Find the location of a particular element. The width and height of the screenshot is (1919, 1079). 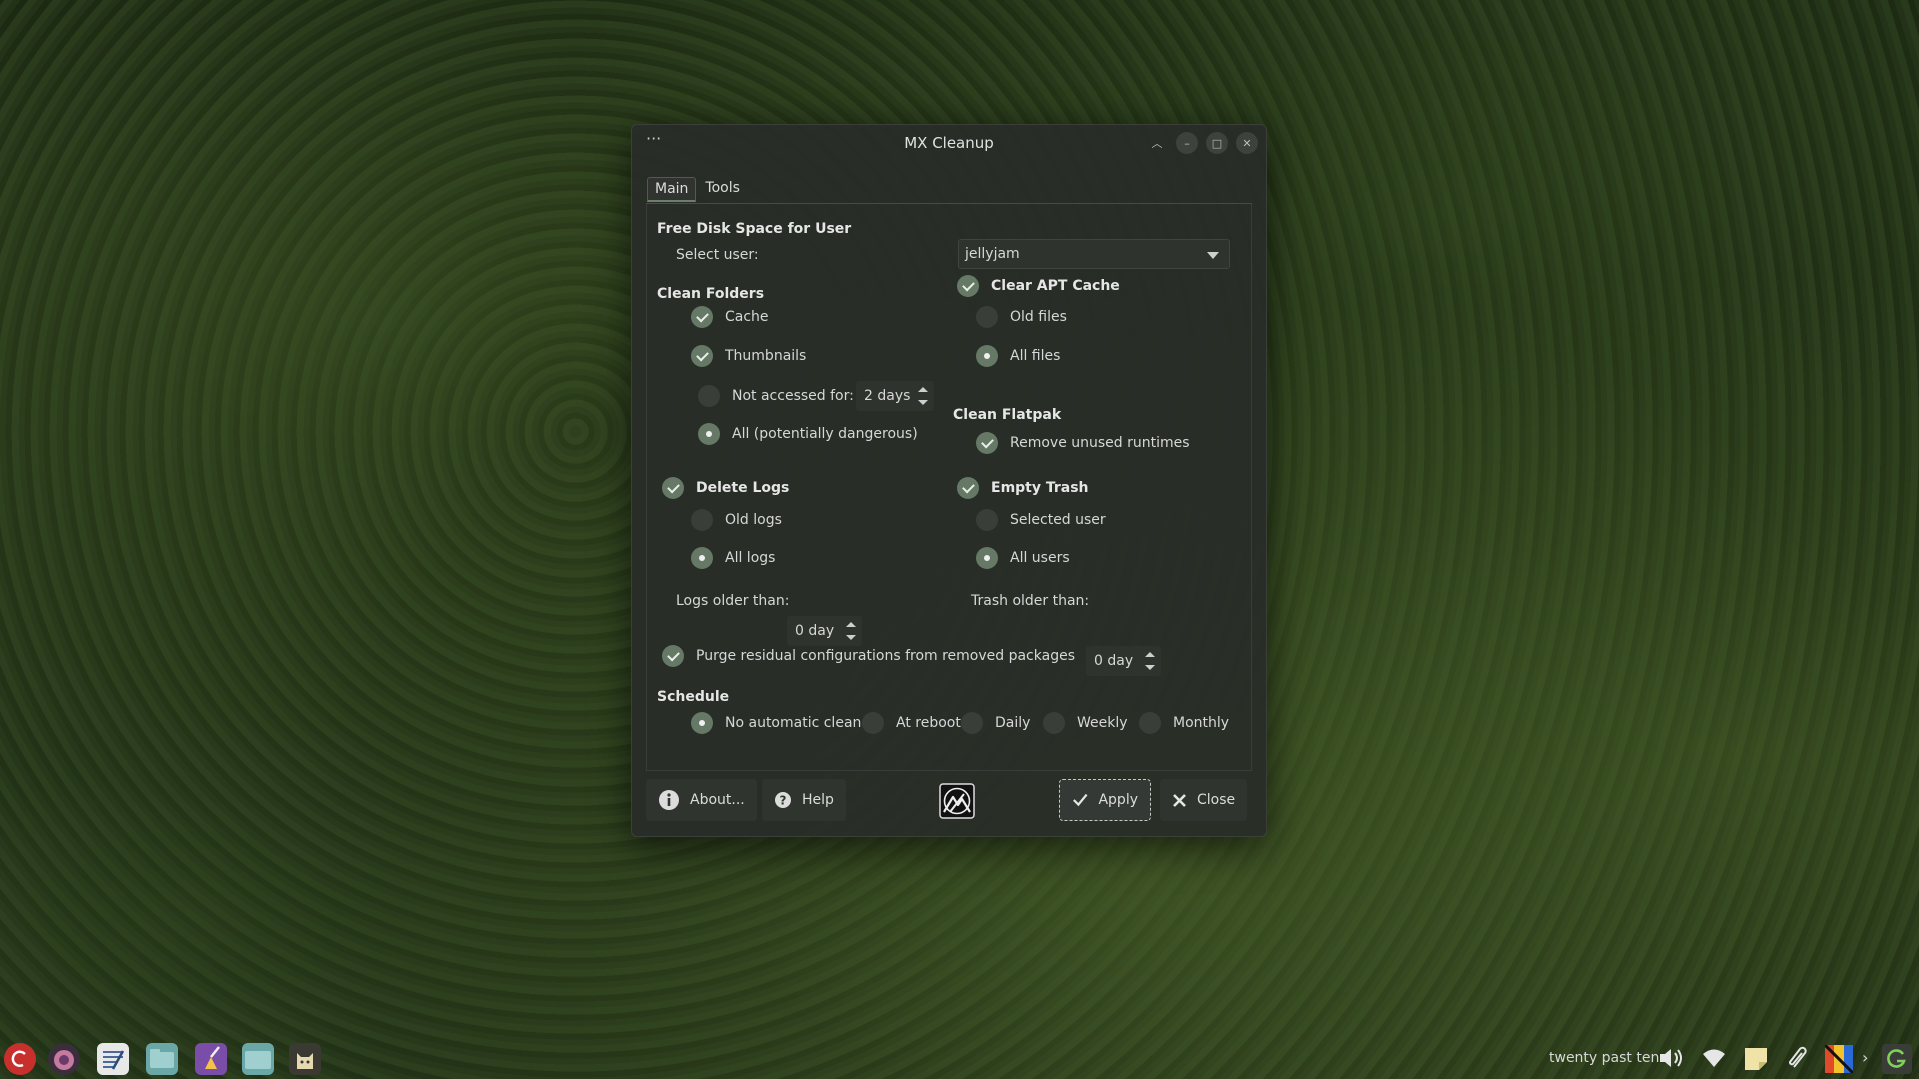

chevron-down-icon is located at coordinates (1213, 255).